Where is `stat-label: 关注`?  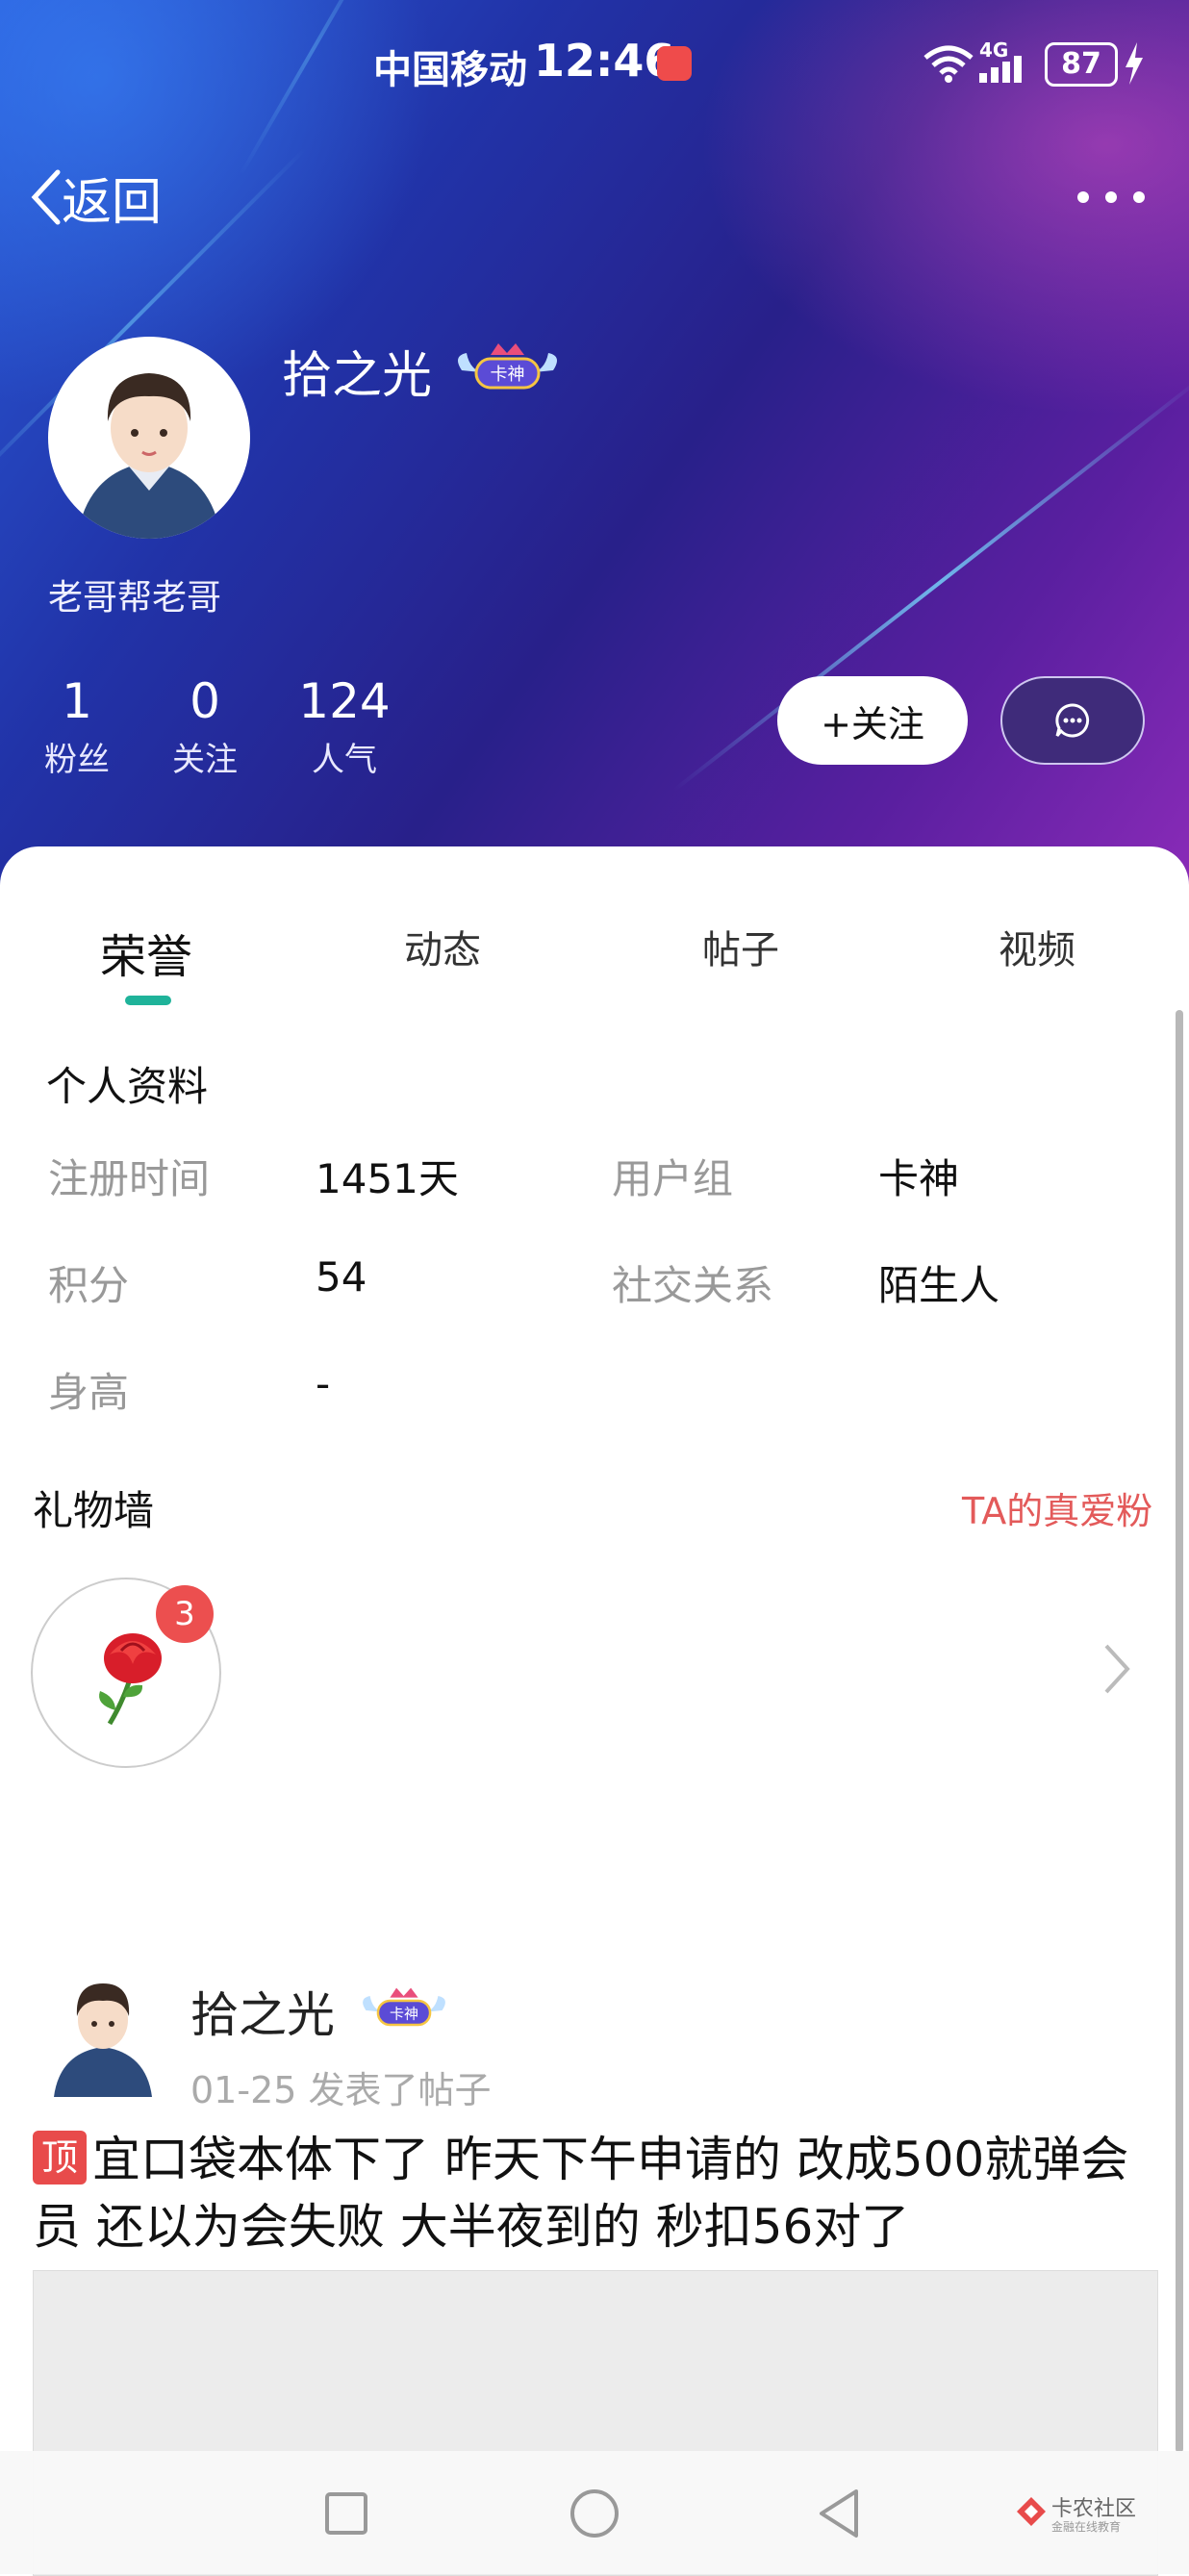 stat-label: 关注 is located at coordinates (205, 760).